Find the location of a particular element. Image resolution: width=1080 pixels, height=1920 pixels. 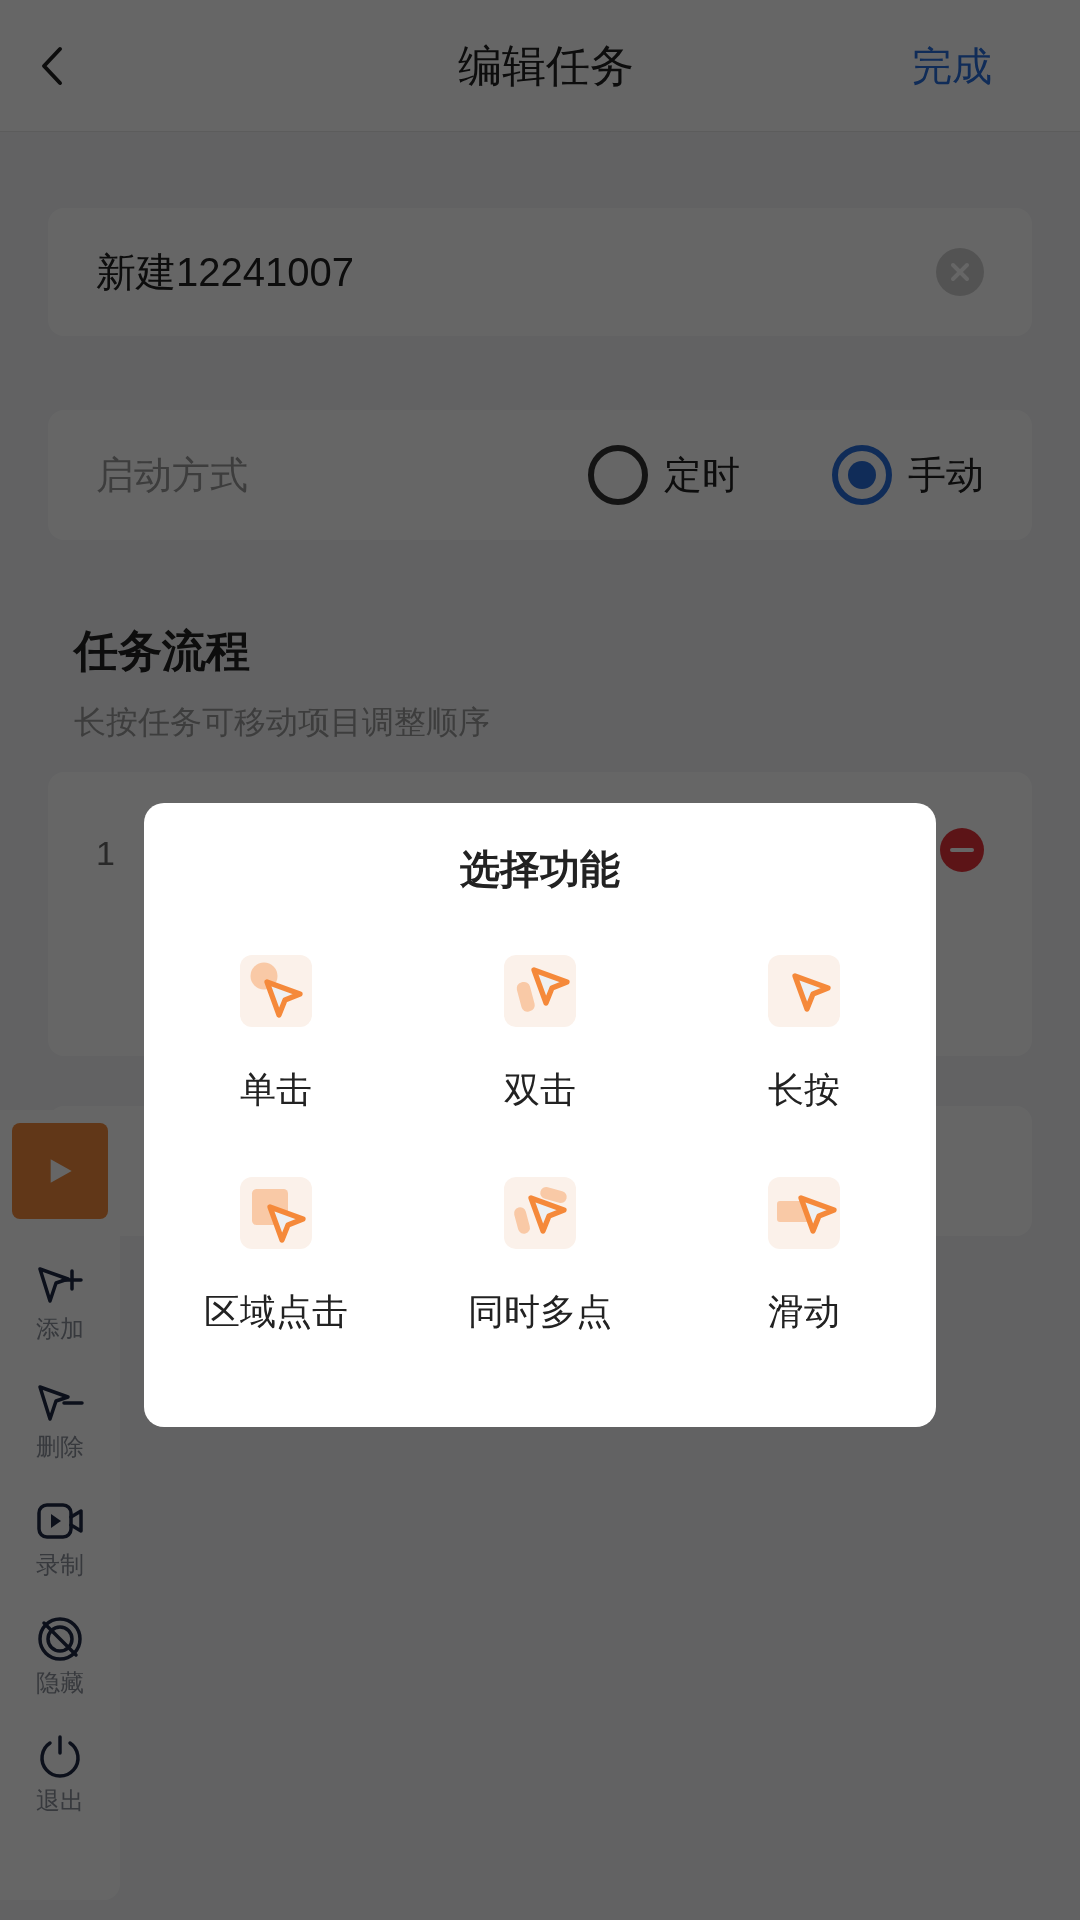

section-title: 任务流程 is located at coordinates (162, 651).